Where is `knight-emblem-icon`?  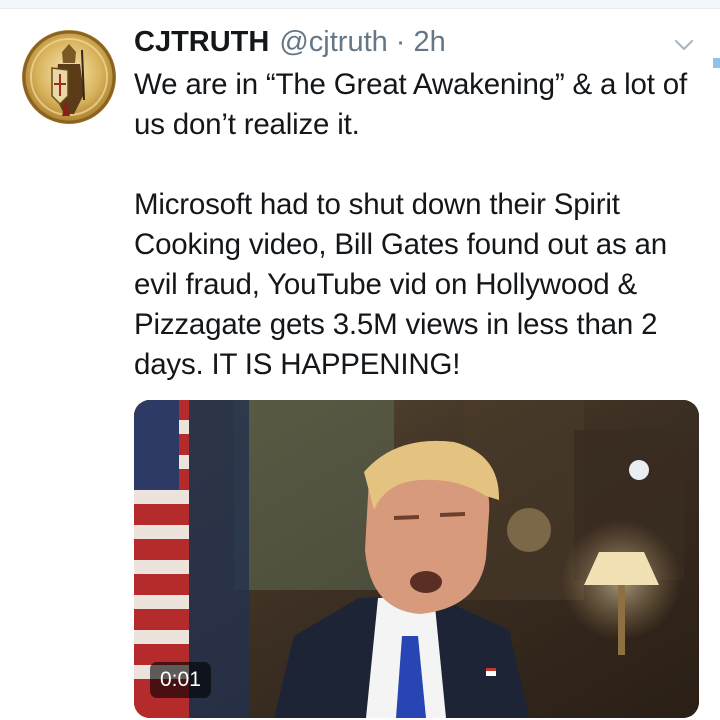
knight-emblem-icon is located at coordinates (69, 77).